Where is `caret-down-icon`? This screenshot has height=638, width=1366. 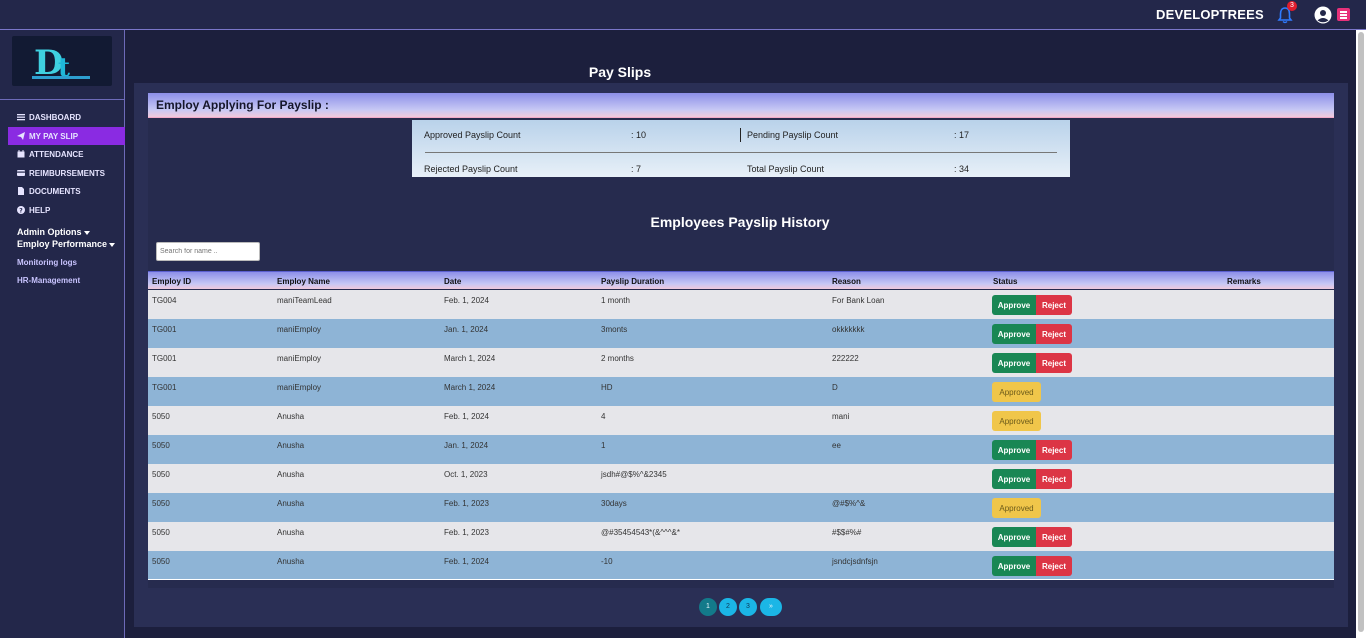
caret-down-icon is located at coordinates (86, 232).